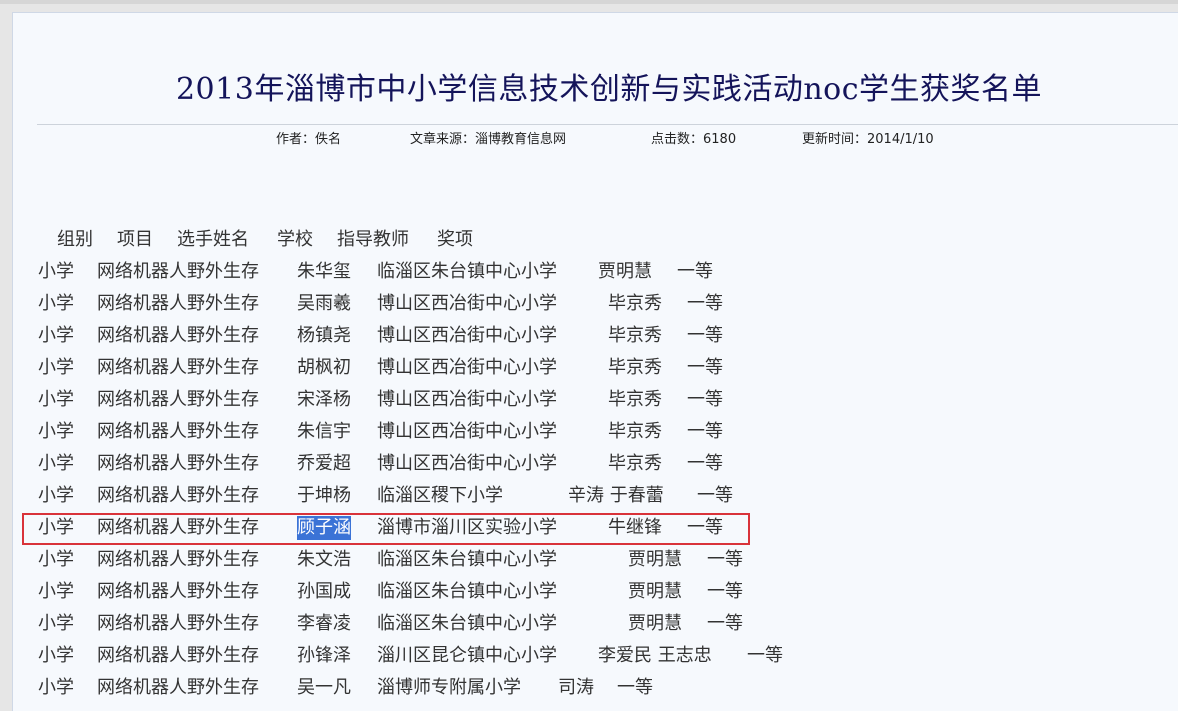 This screenshot has width=1178, height=711. Describe the element at coordinates (449, 687) in the screenshot. I see `cell-school: 淄博师专附属小学` at that location.